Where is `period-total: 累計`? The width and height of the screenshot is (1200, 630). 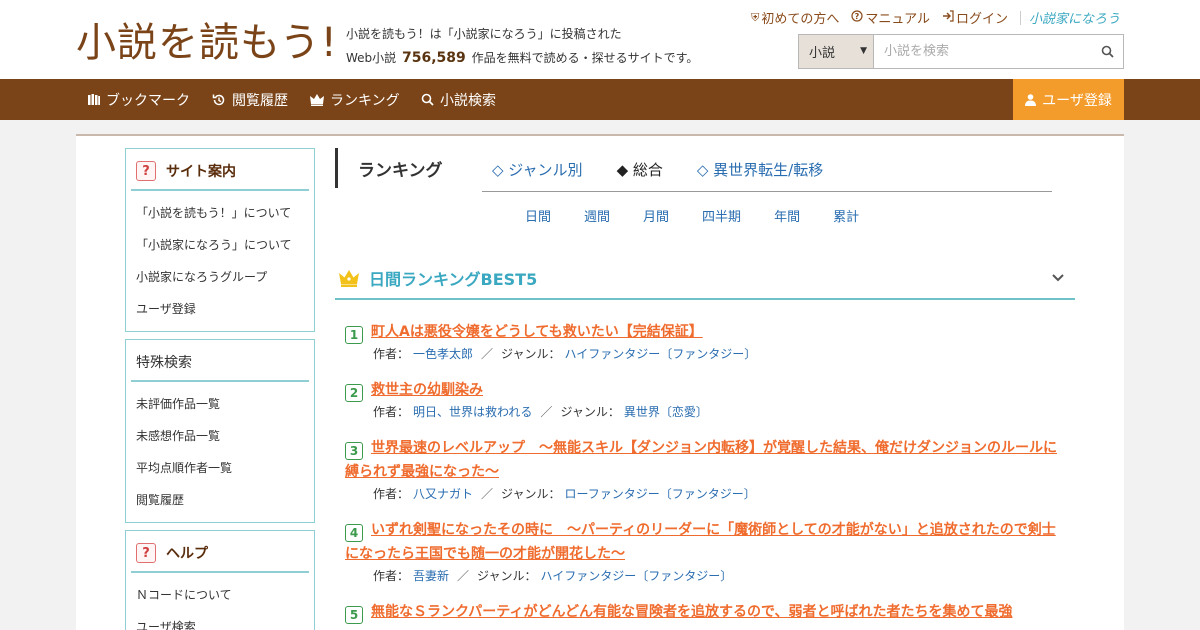
period-total: 累計 is located at coordinates (846, 215).